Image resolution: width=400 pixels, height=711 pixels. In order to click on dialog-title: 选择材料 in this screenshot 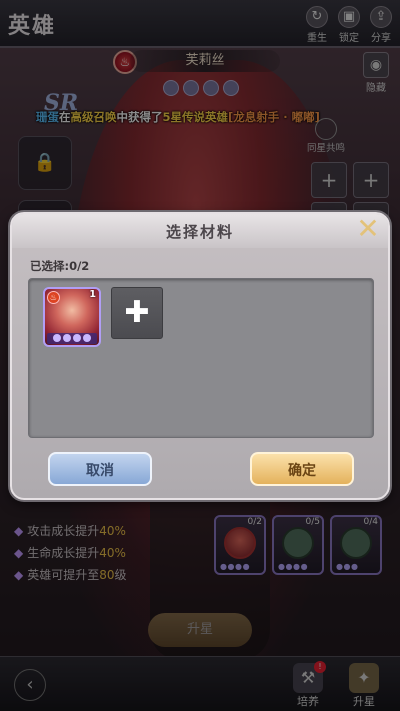, I will do `click(199, 232)`.